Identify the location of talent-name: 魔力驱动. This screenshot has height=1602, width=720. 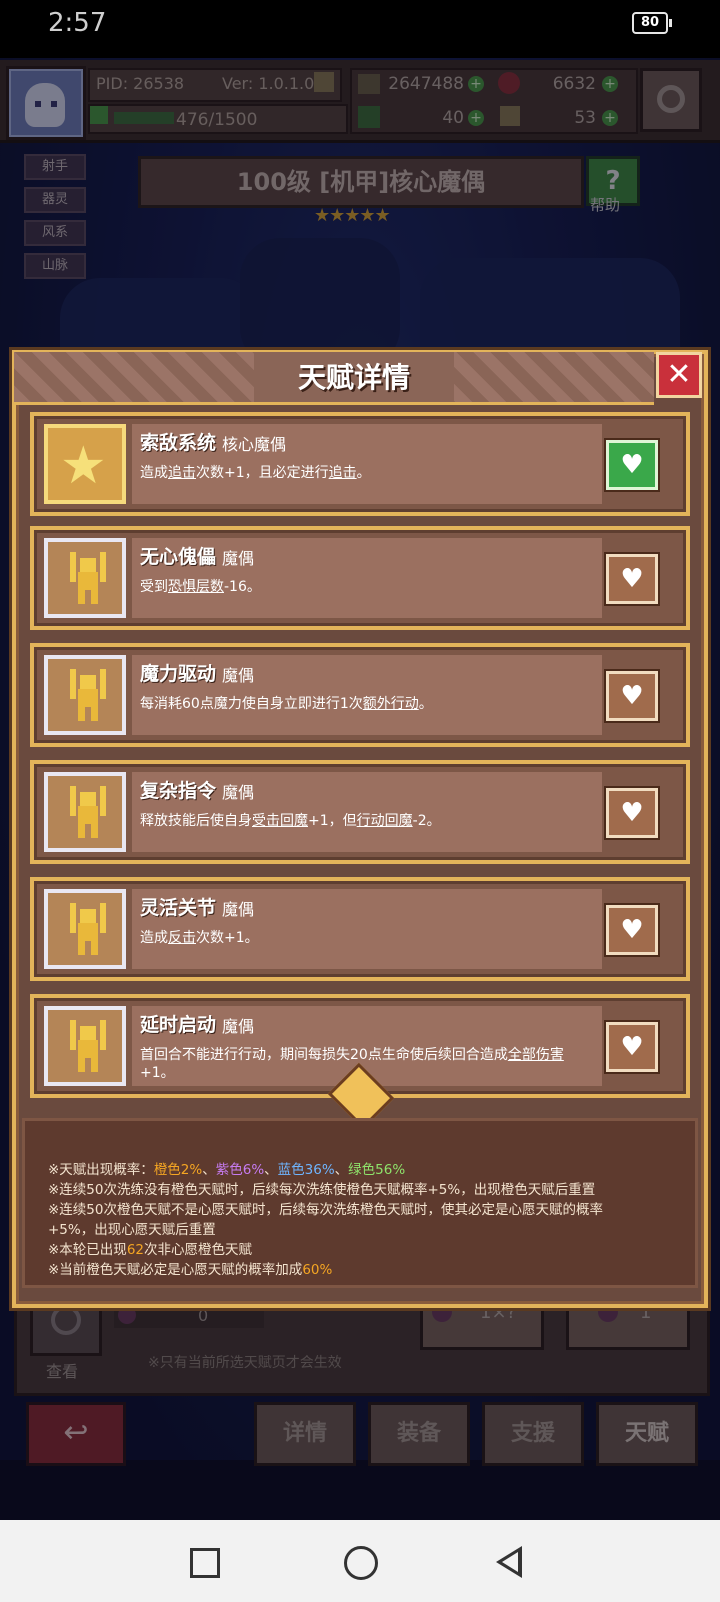
(178, 674).